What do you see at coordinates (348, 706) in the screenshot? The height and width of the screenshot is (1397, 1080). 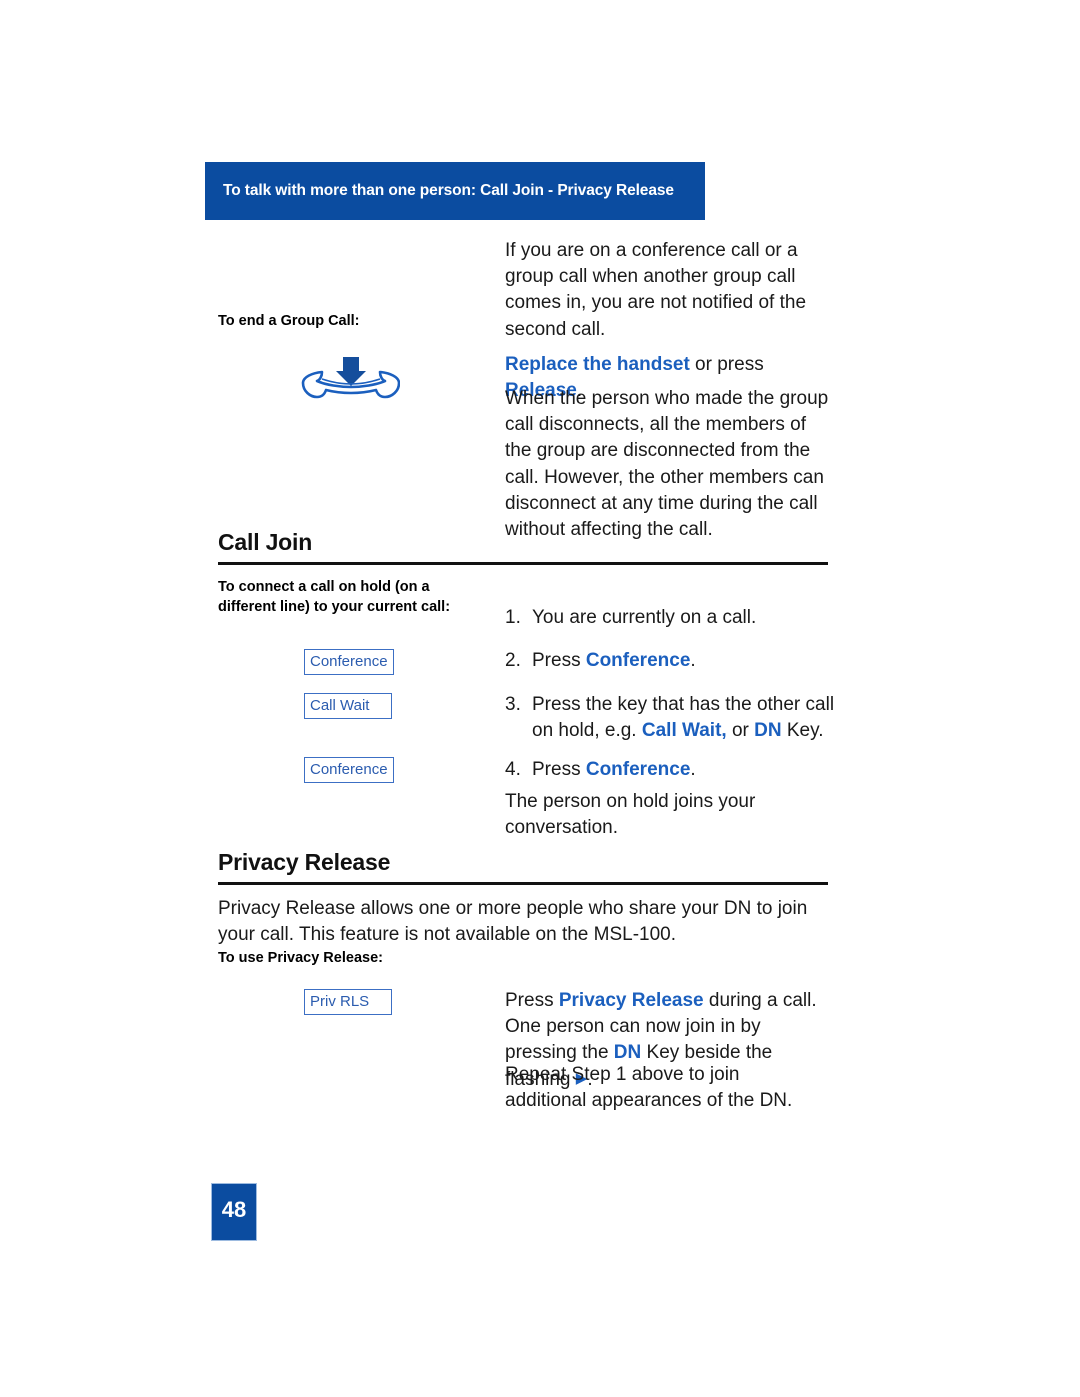 I see `key-call-wait: Call Wait` at bounding box center [348, 706].